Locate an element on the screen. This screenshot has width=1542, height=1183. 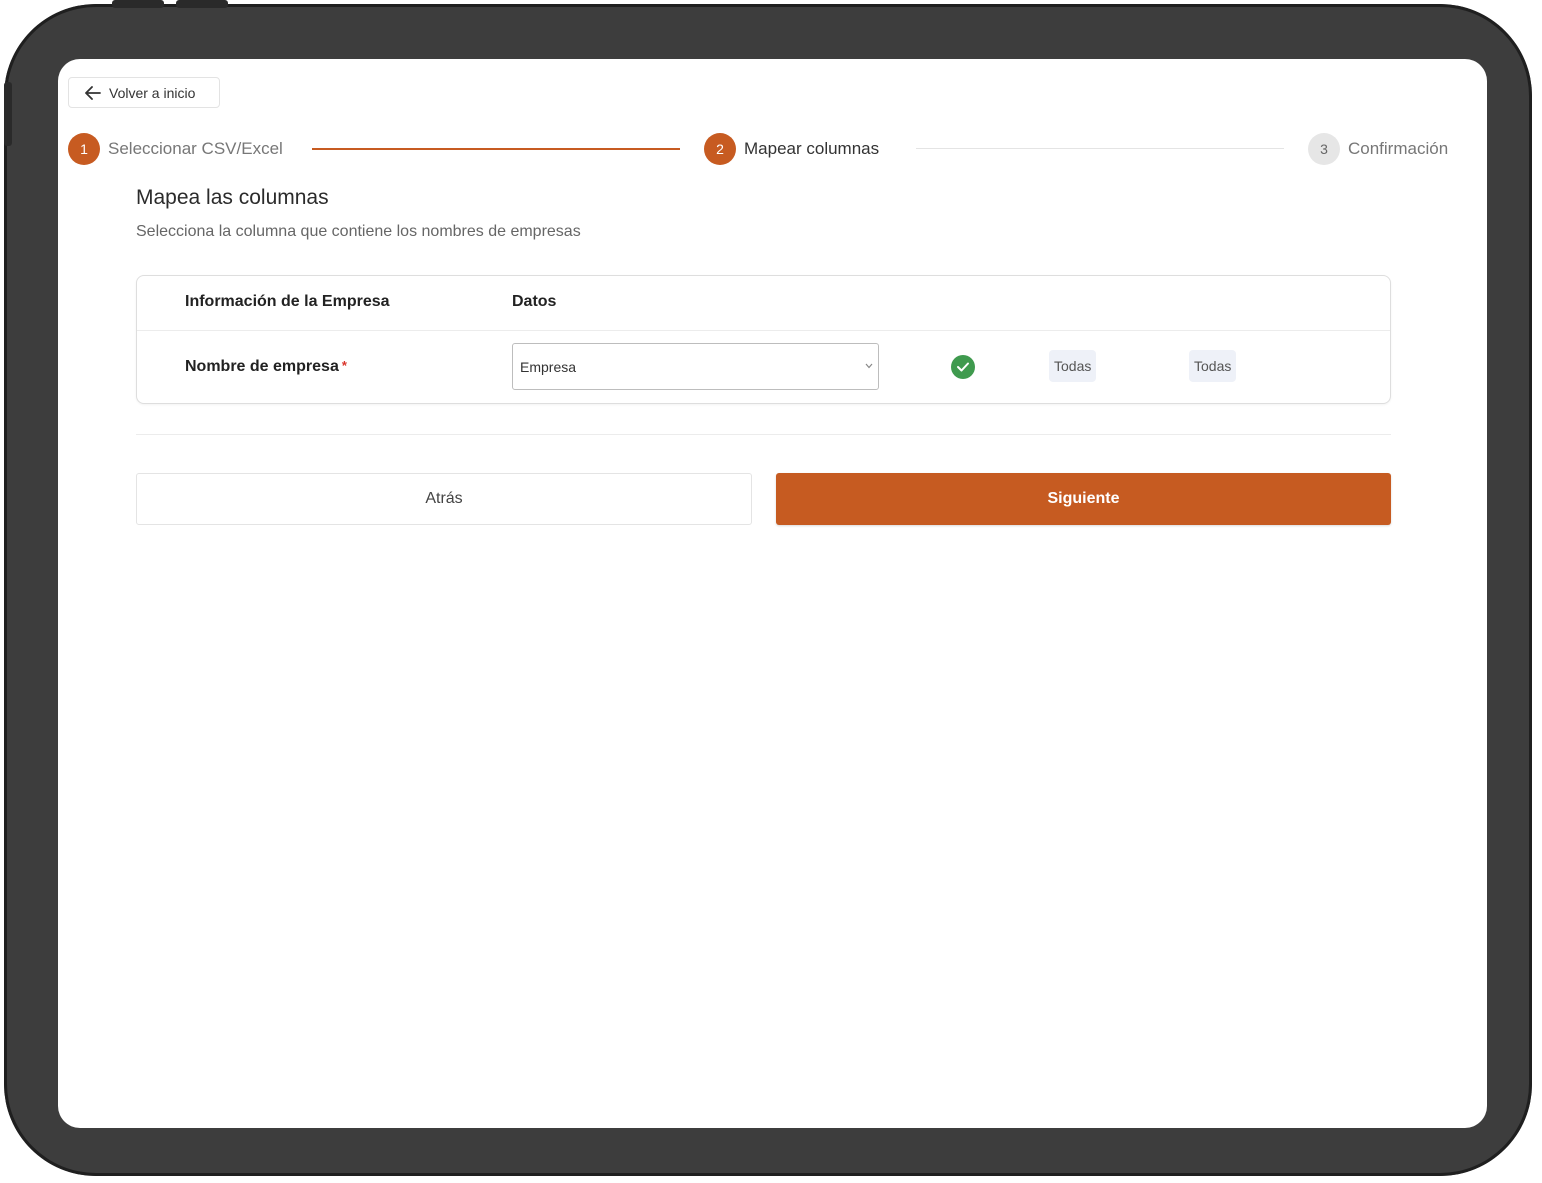
arrow-left-icon is located at coordinates (93, 92).